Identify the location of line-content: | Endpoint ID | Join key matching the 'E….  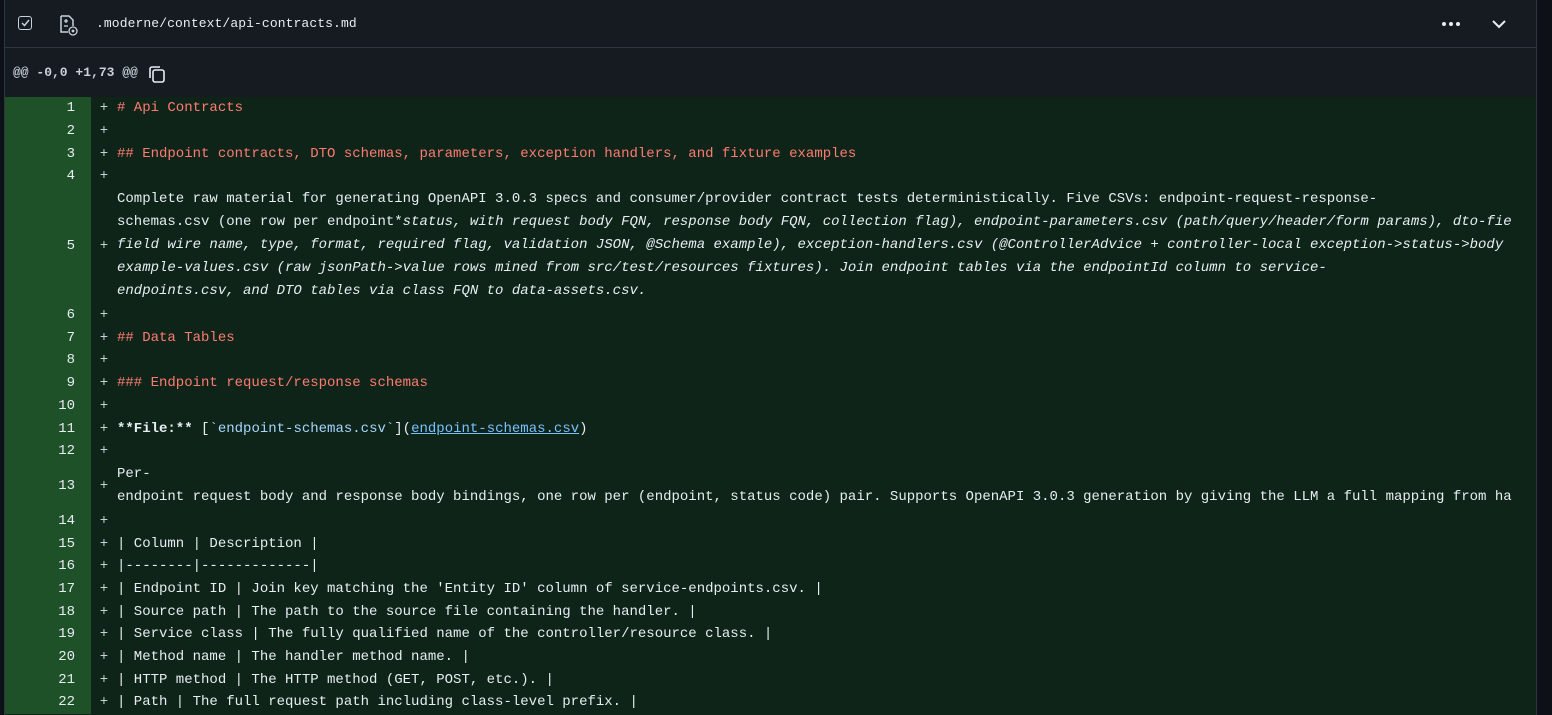
(470, 588).